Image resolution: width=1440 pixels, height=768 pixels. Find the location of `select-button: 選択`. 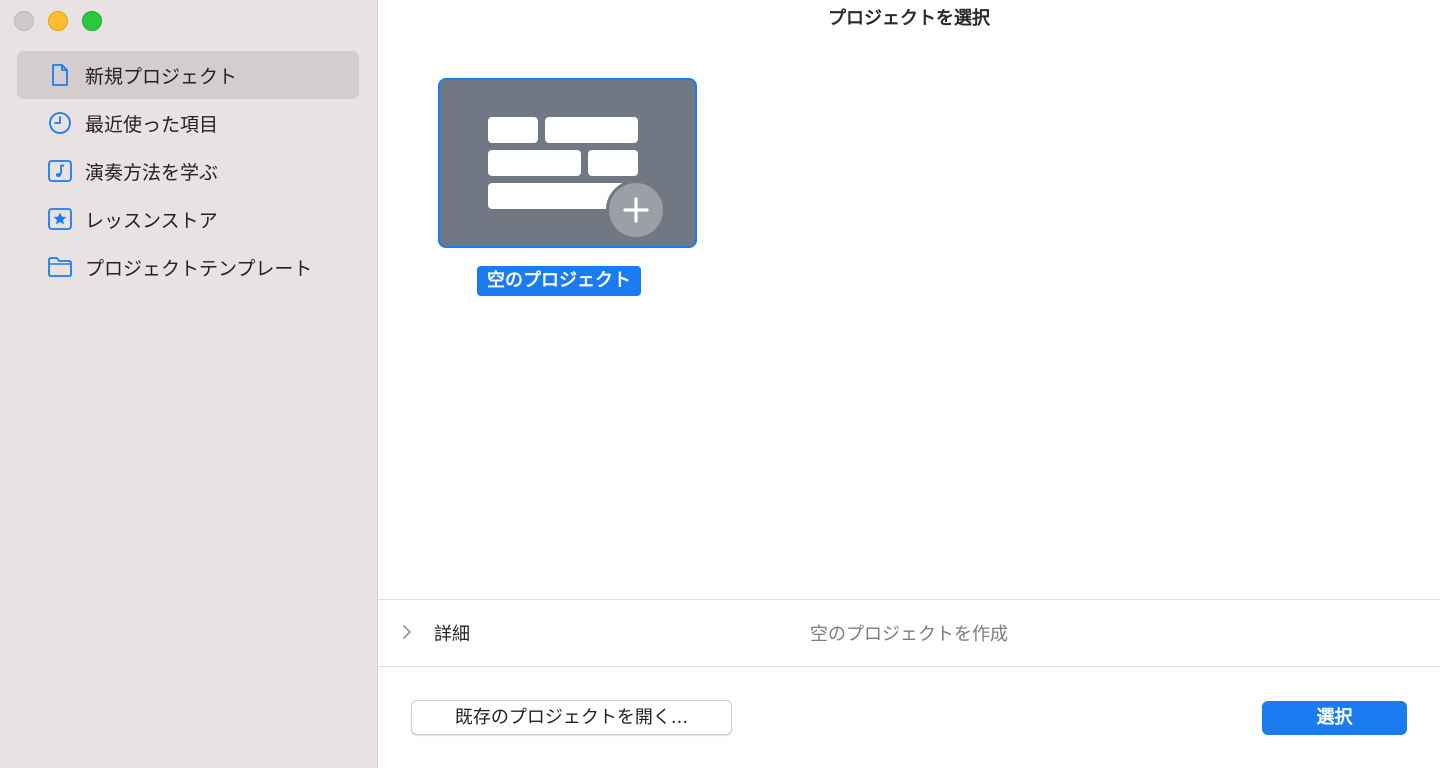

select-button: 選択 is located at coordinates (1334, 718).